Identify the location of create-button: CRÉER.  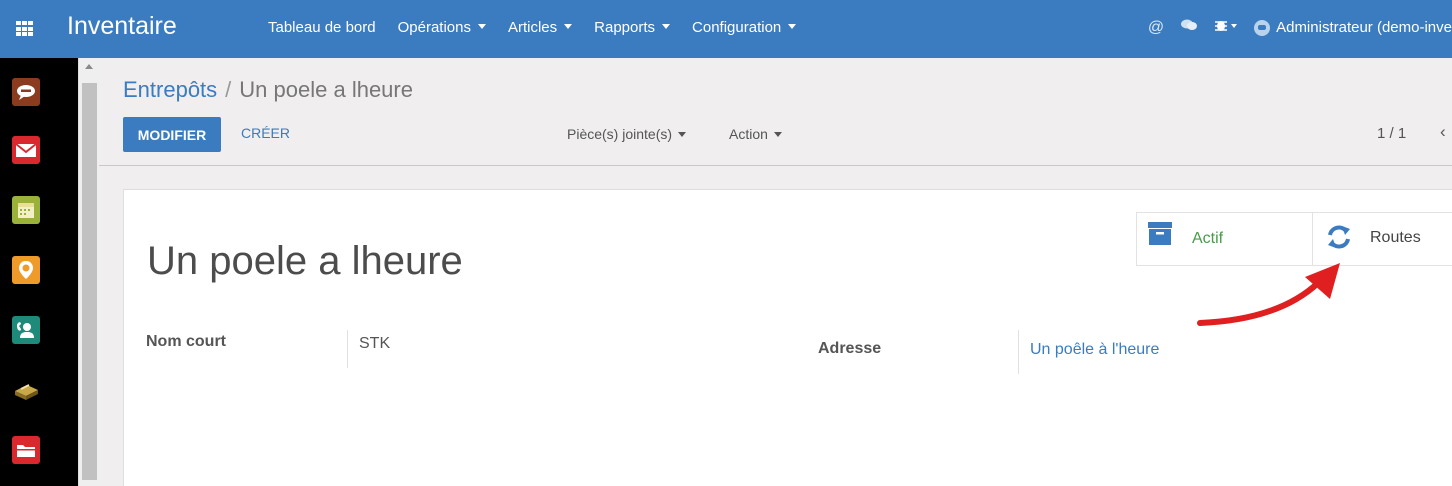
(265, 133).